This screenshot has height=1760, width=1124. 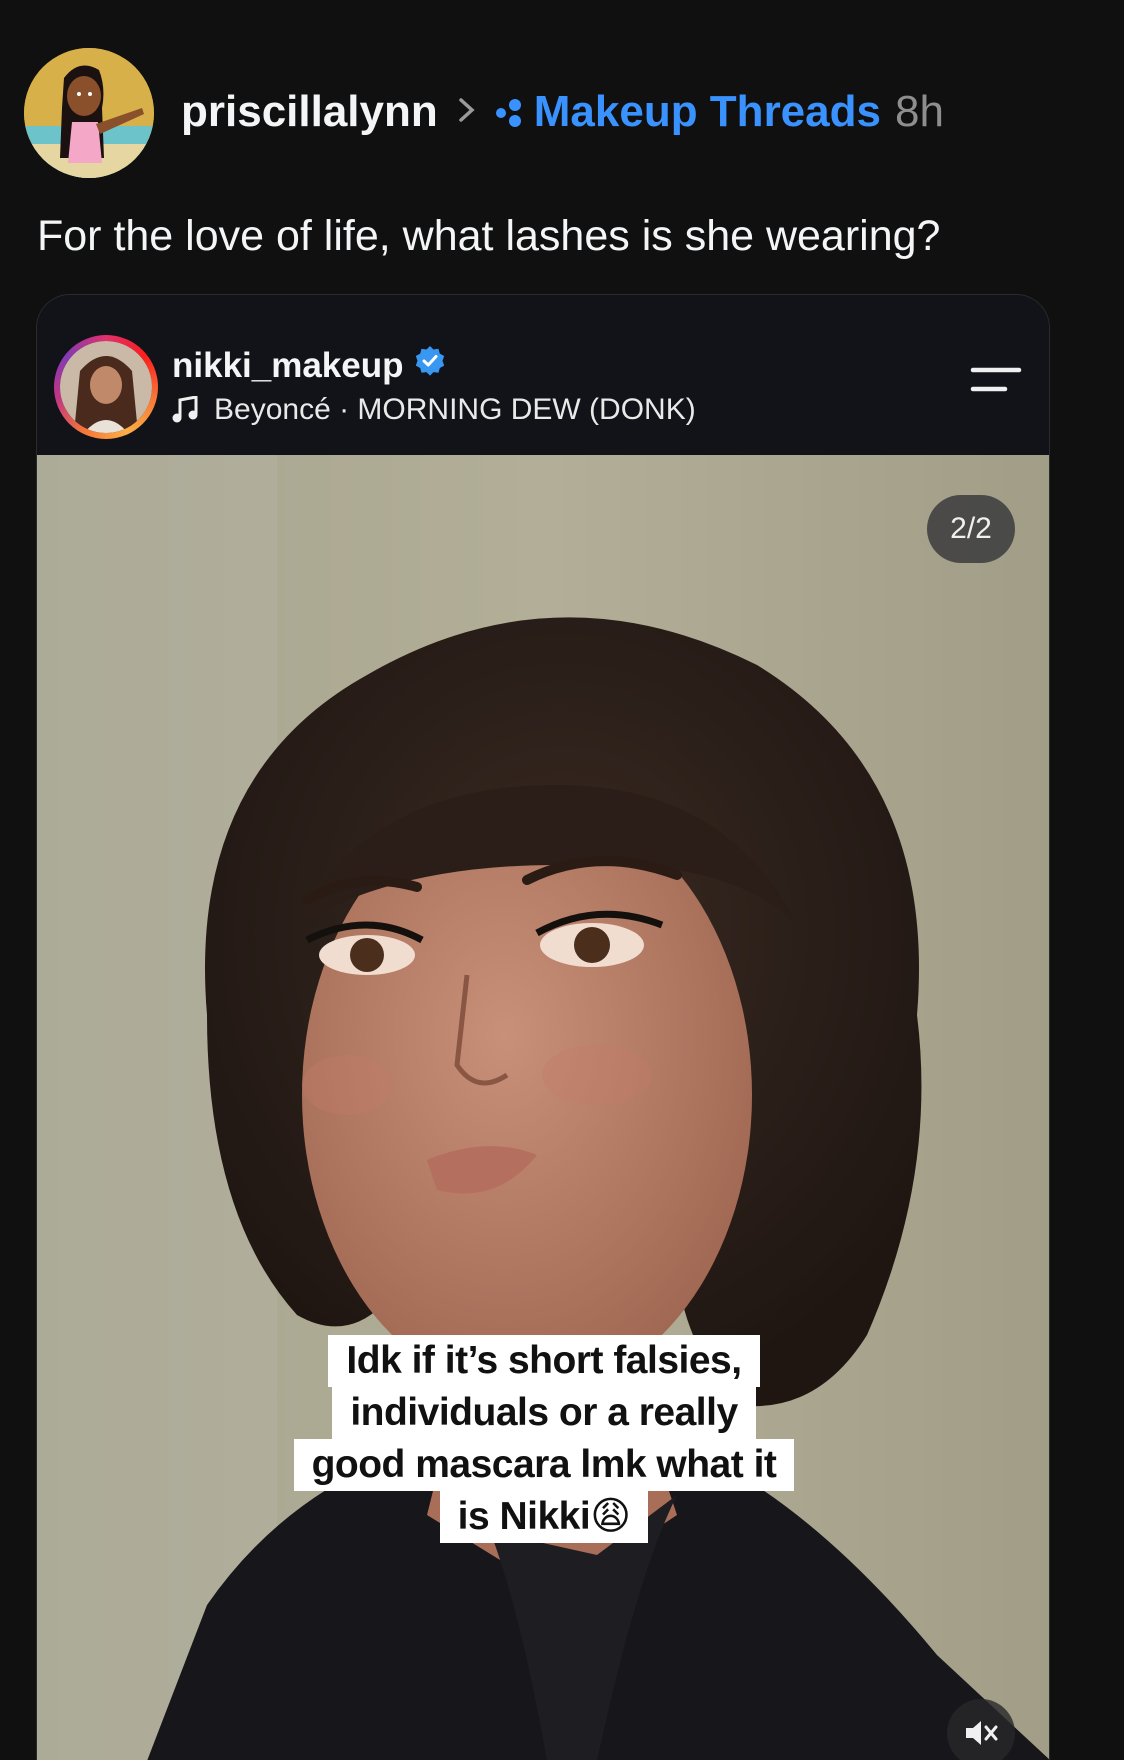 I want to click on post-byline: priscillalynn Makeup Threads 8h, so click(x=562, y=112).